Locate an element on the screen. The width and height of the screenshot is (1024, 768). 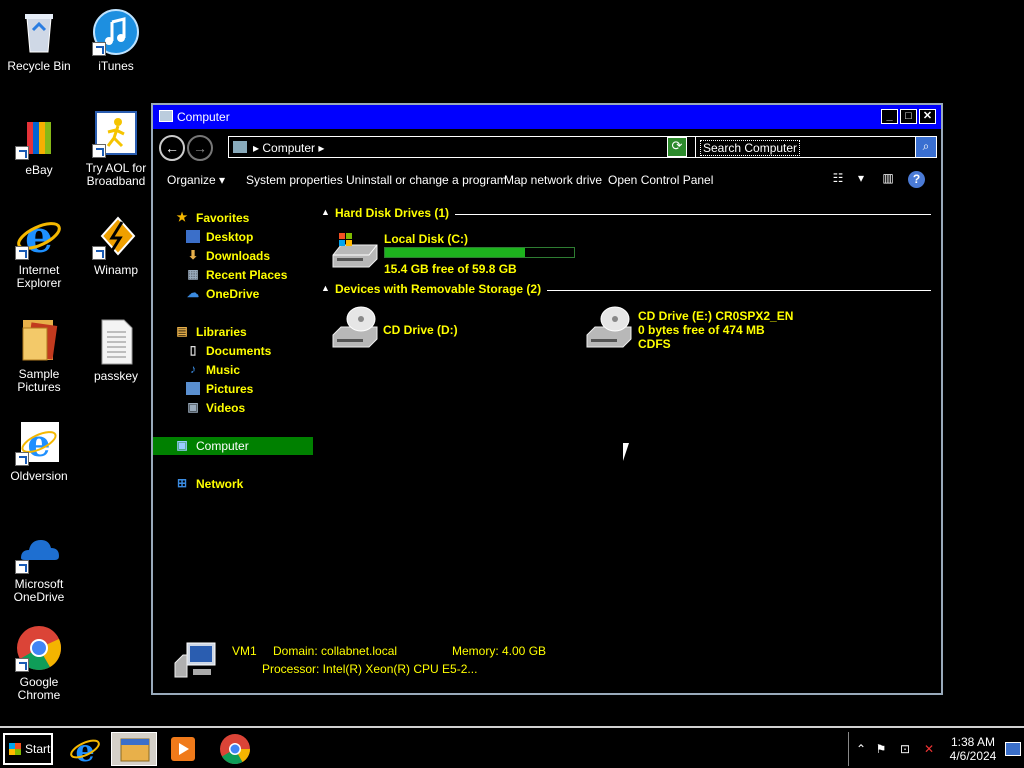
search-icon: ⌕ is located at coordinates (926, 147).